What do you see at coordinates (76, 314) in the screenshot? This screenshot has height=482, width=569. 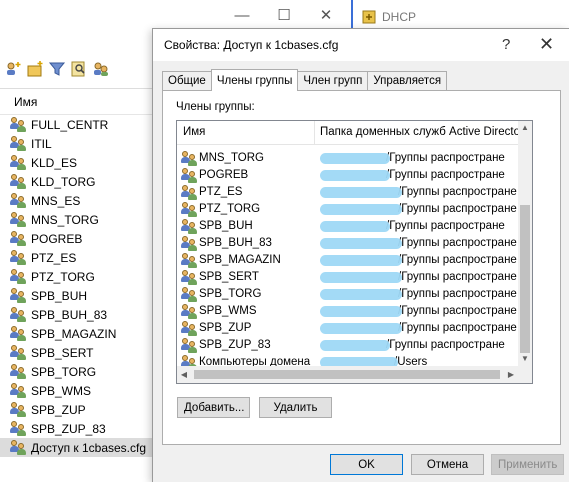 I see `list-item: SPB_BUH_83` at bounding box center [76, 314].